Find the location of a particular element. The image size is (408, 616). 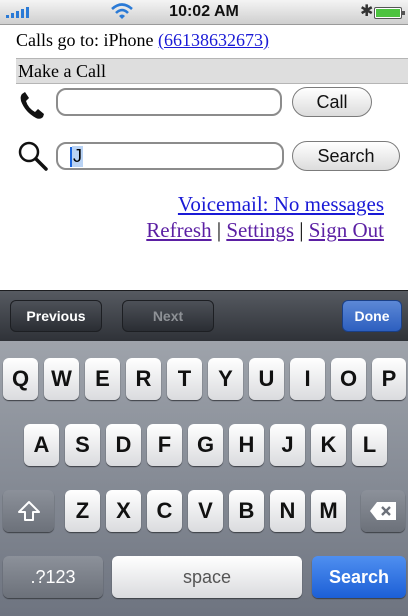

voicemail-link: Voicemail: No messages is located at coordinates (281, 204).